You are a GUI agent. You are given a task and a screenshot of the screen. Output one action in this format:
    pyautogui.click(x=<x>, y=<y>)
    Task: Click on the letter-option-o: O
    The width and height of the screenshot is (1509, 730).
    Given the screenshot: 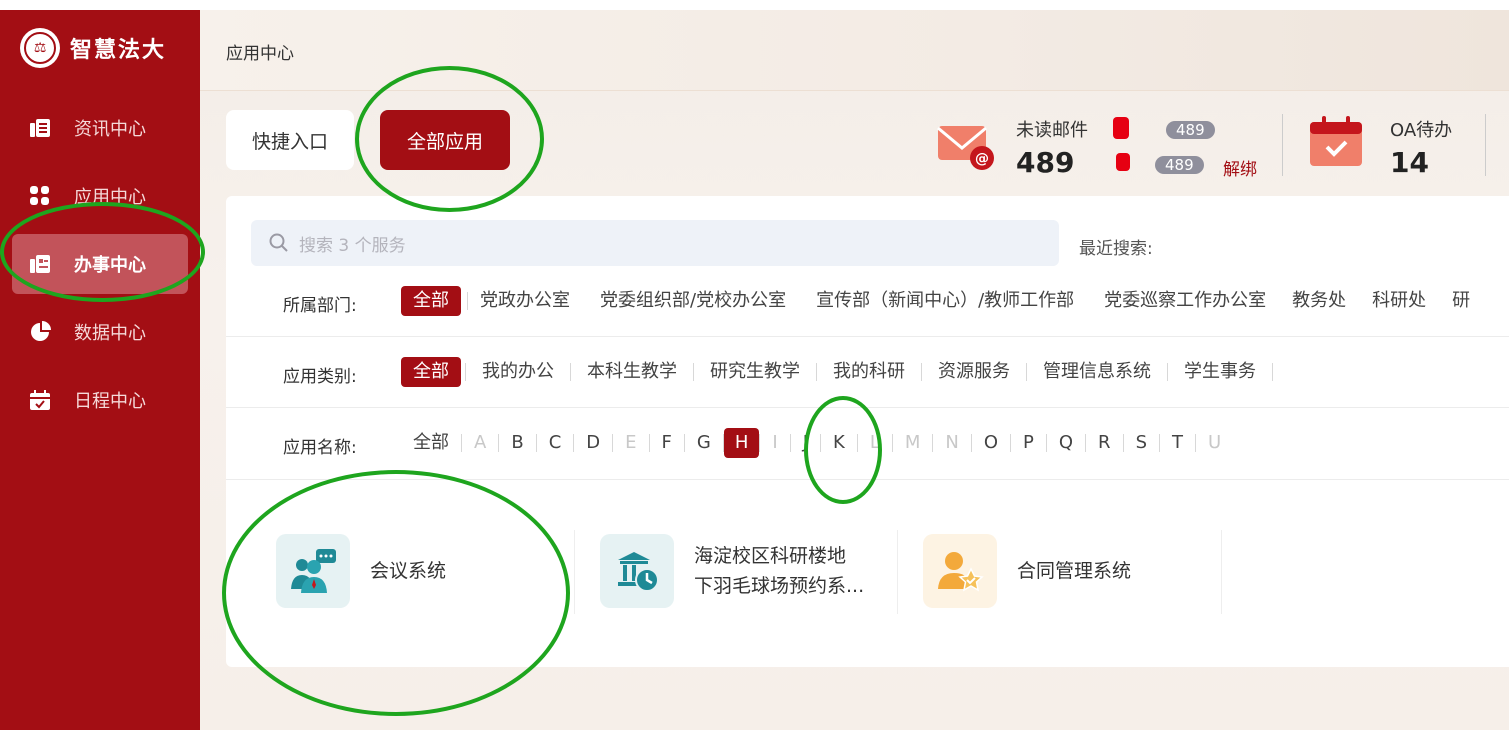 What is the action you would take?
    pyautogui.click(x=991, y=443)
    